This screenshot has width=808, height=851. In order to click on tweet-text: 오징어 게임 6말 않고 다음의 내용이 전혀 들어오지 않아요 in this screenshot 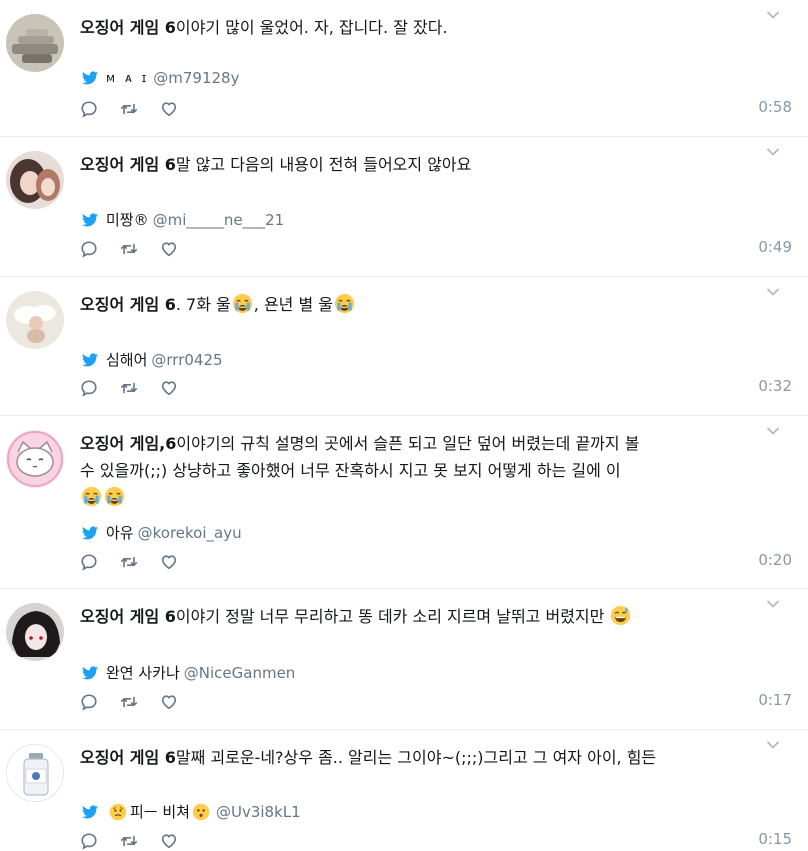, I will do `click(410, 164)`.